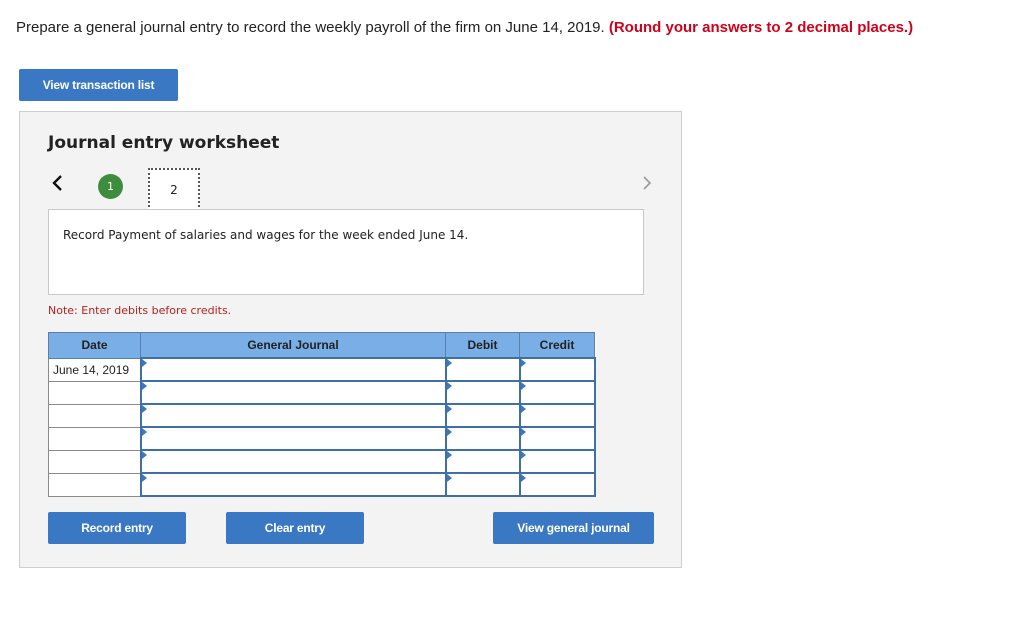  What do you see at coordinates (140, 310) in the screenshot?
I see `debit-credit-note: Note: Enter debits before credits.` at bounding box center [140, 310].